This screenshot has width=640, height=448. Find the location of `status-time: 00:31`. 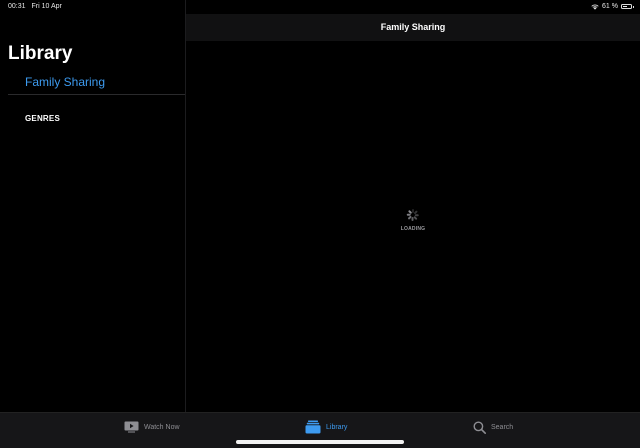

status-time: 00:31 is located at coordinates (17, 6).